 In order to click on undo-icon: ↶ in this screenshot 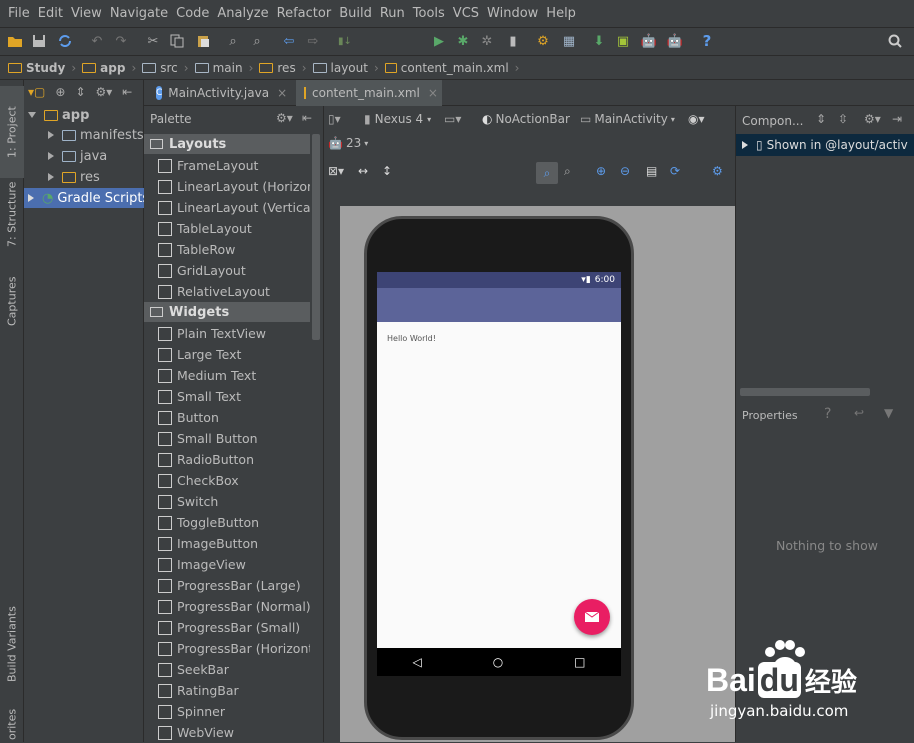, I will do `click(97, 41)`.